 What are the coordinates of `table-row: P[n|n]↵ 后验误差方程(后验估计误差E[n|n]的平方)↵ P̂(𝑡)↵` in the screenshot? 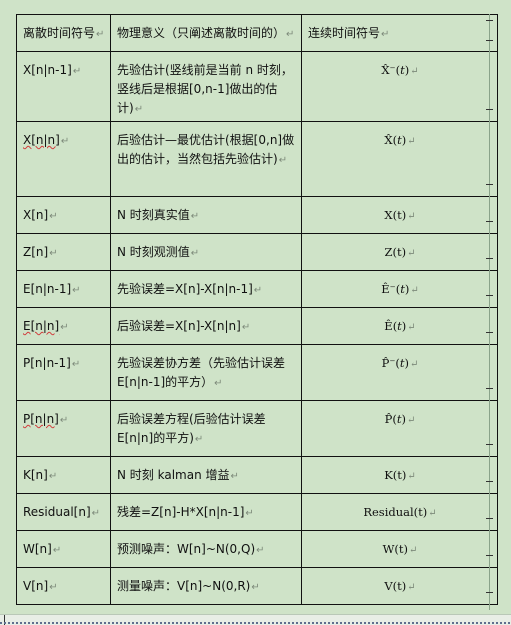 It's located at (257, 428).